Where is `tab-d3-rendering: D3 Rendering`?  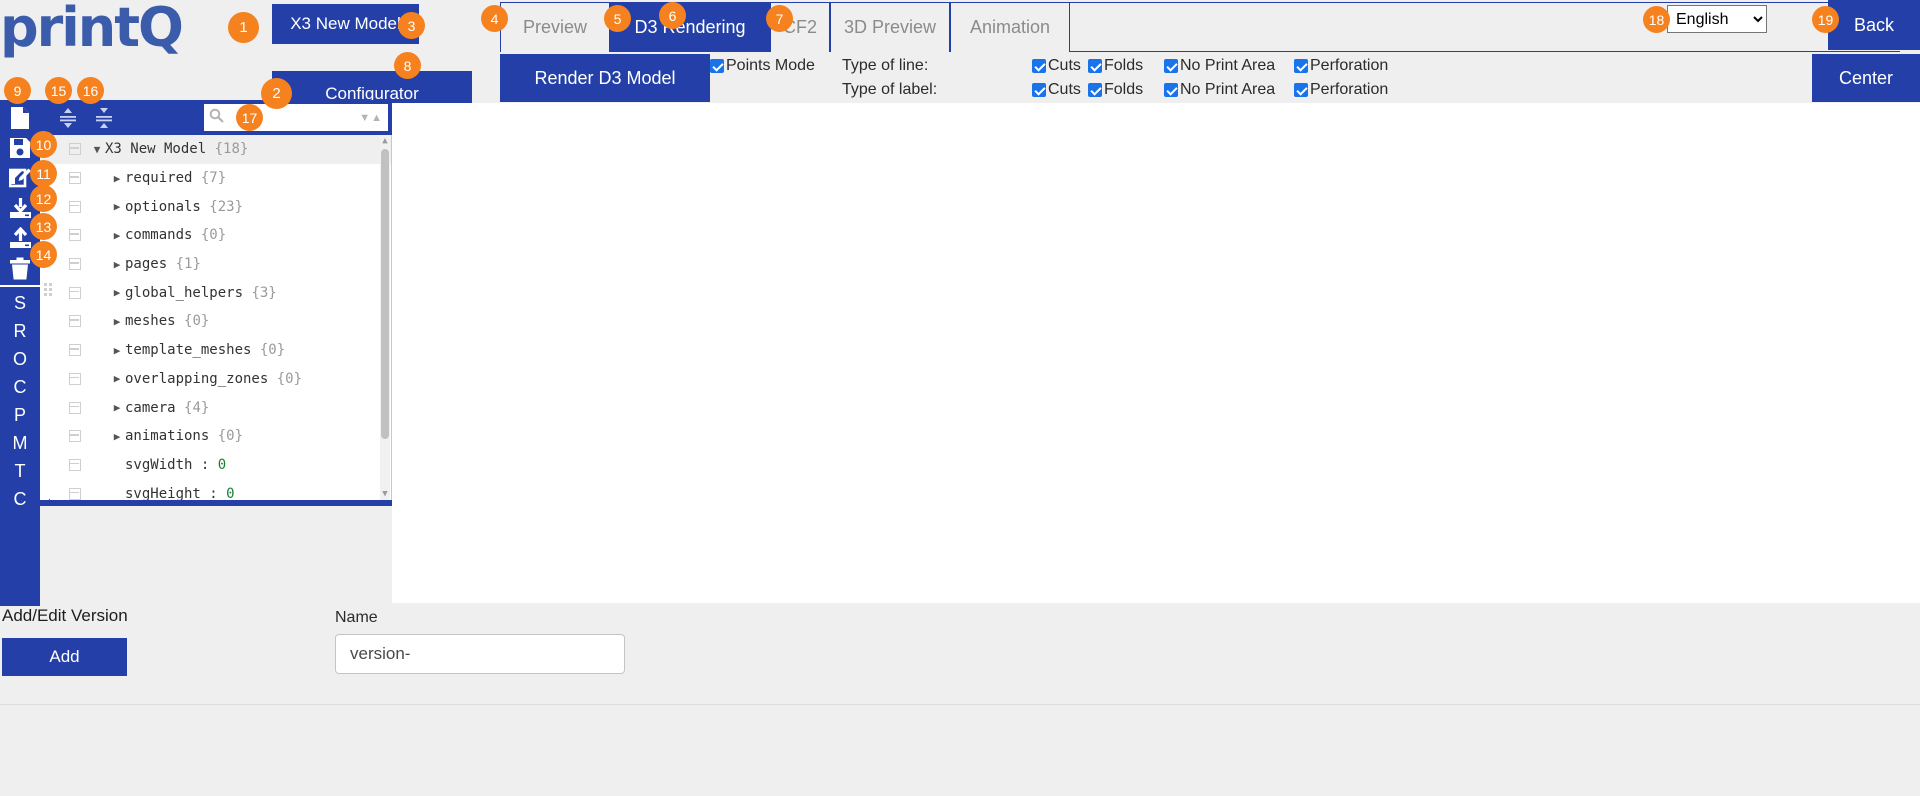 tab-d3-rendering: D3 Rendering is located at coordinates (690, 27).